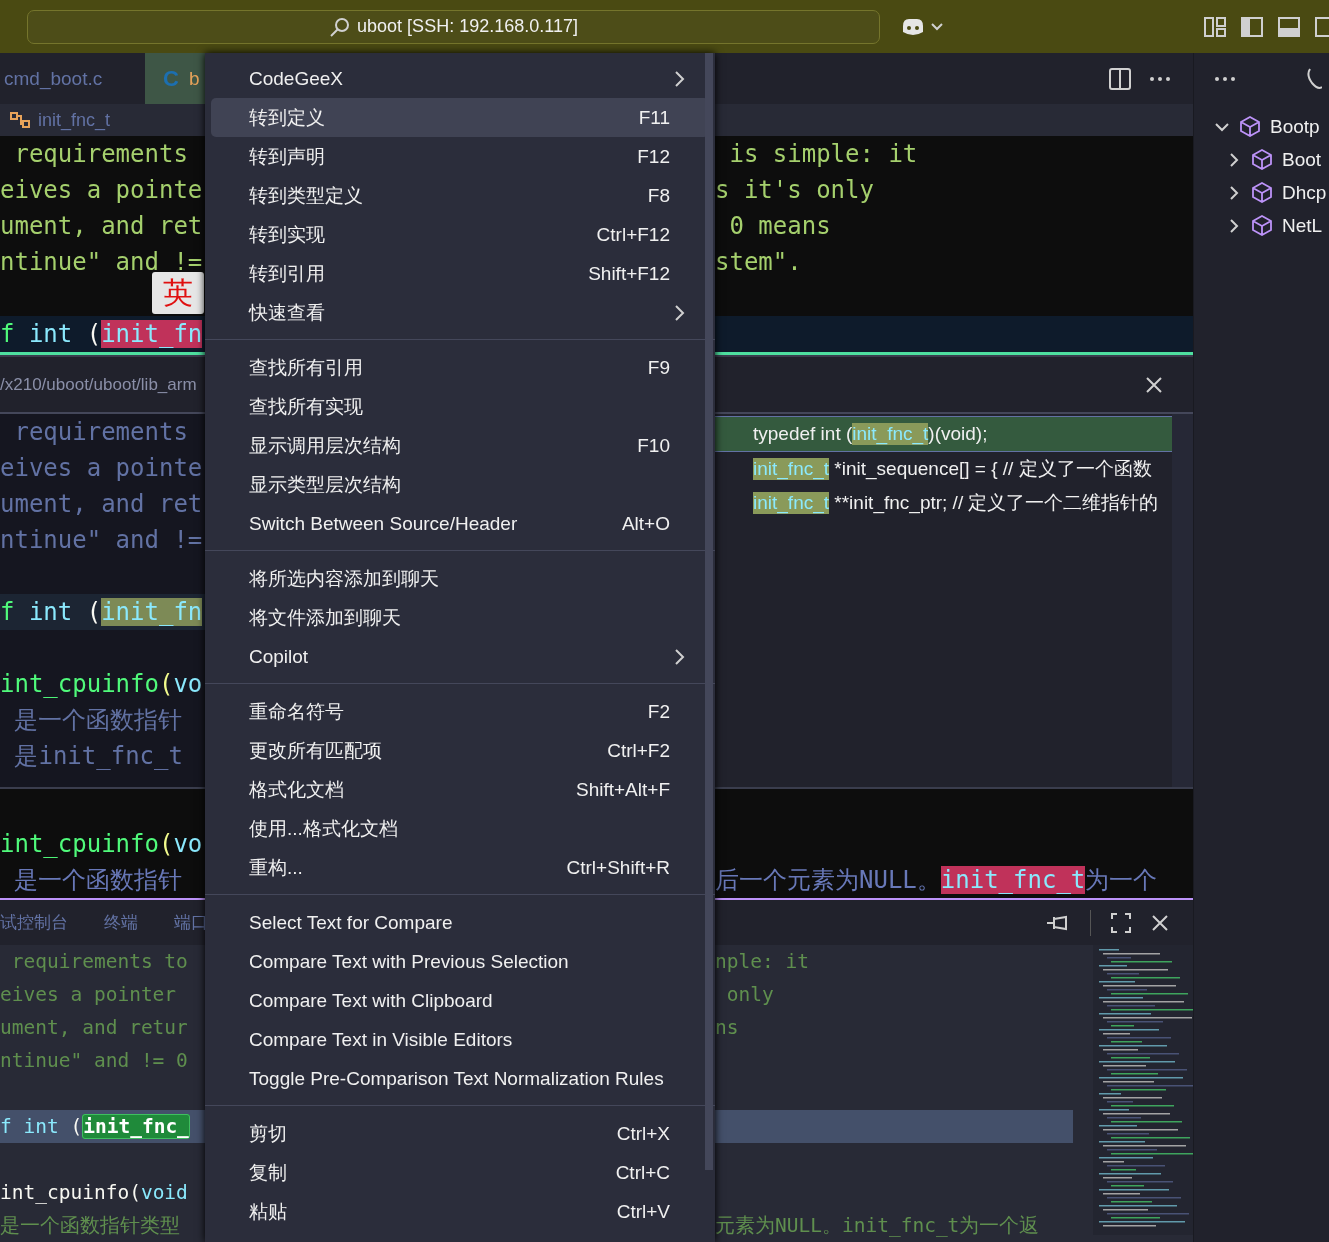 The width and height of the screenshot is (1329, 1242). Describe the element at coordinates (1271, 126) in the screenshot. I see `outline-item: Bootp` at that location.